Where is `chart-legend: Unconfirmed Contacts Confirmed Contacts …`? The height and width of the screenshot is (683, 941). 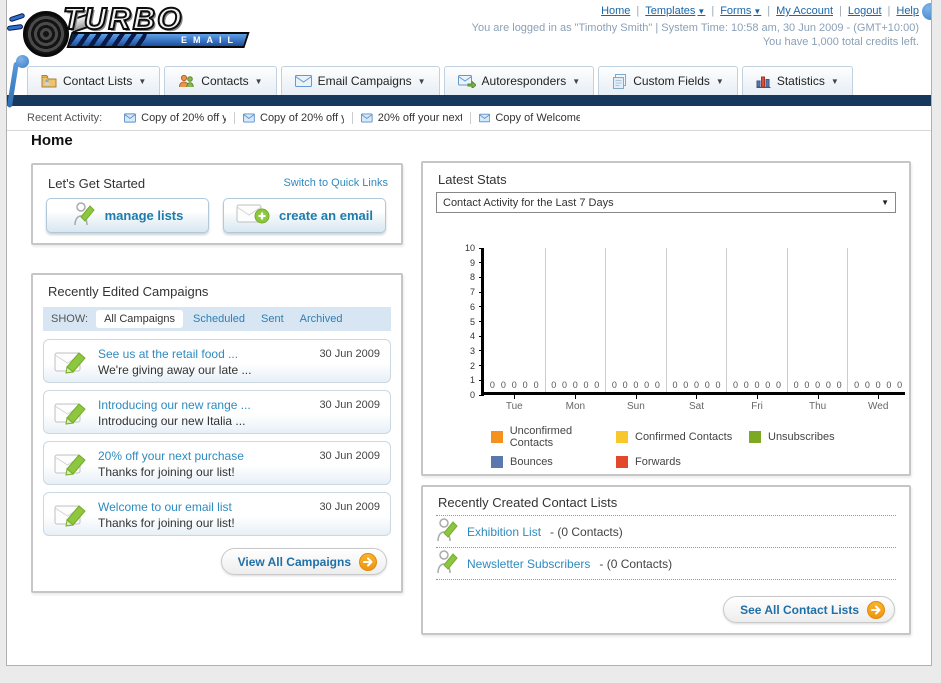 chart-legend: Unconfirmed Contacts Confirmed Contacts … is located at coordinates (663, 446).